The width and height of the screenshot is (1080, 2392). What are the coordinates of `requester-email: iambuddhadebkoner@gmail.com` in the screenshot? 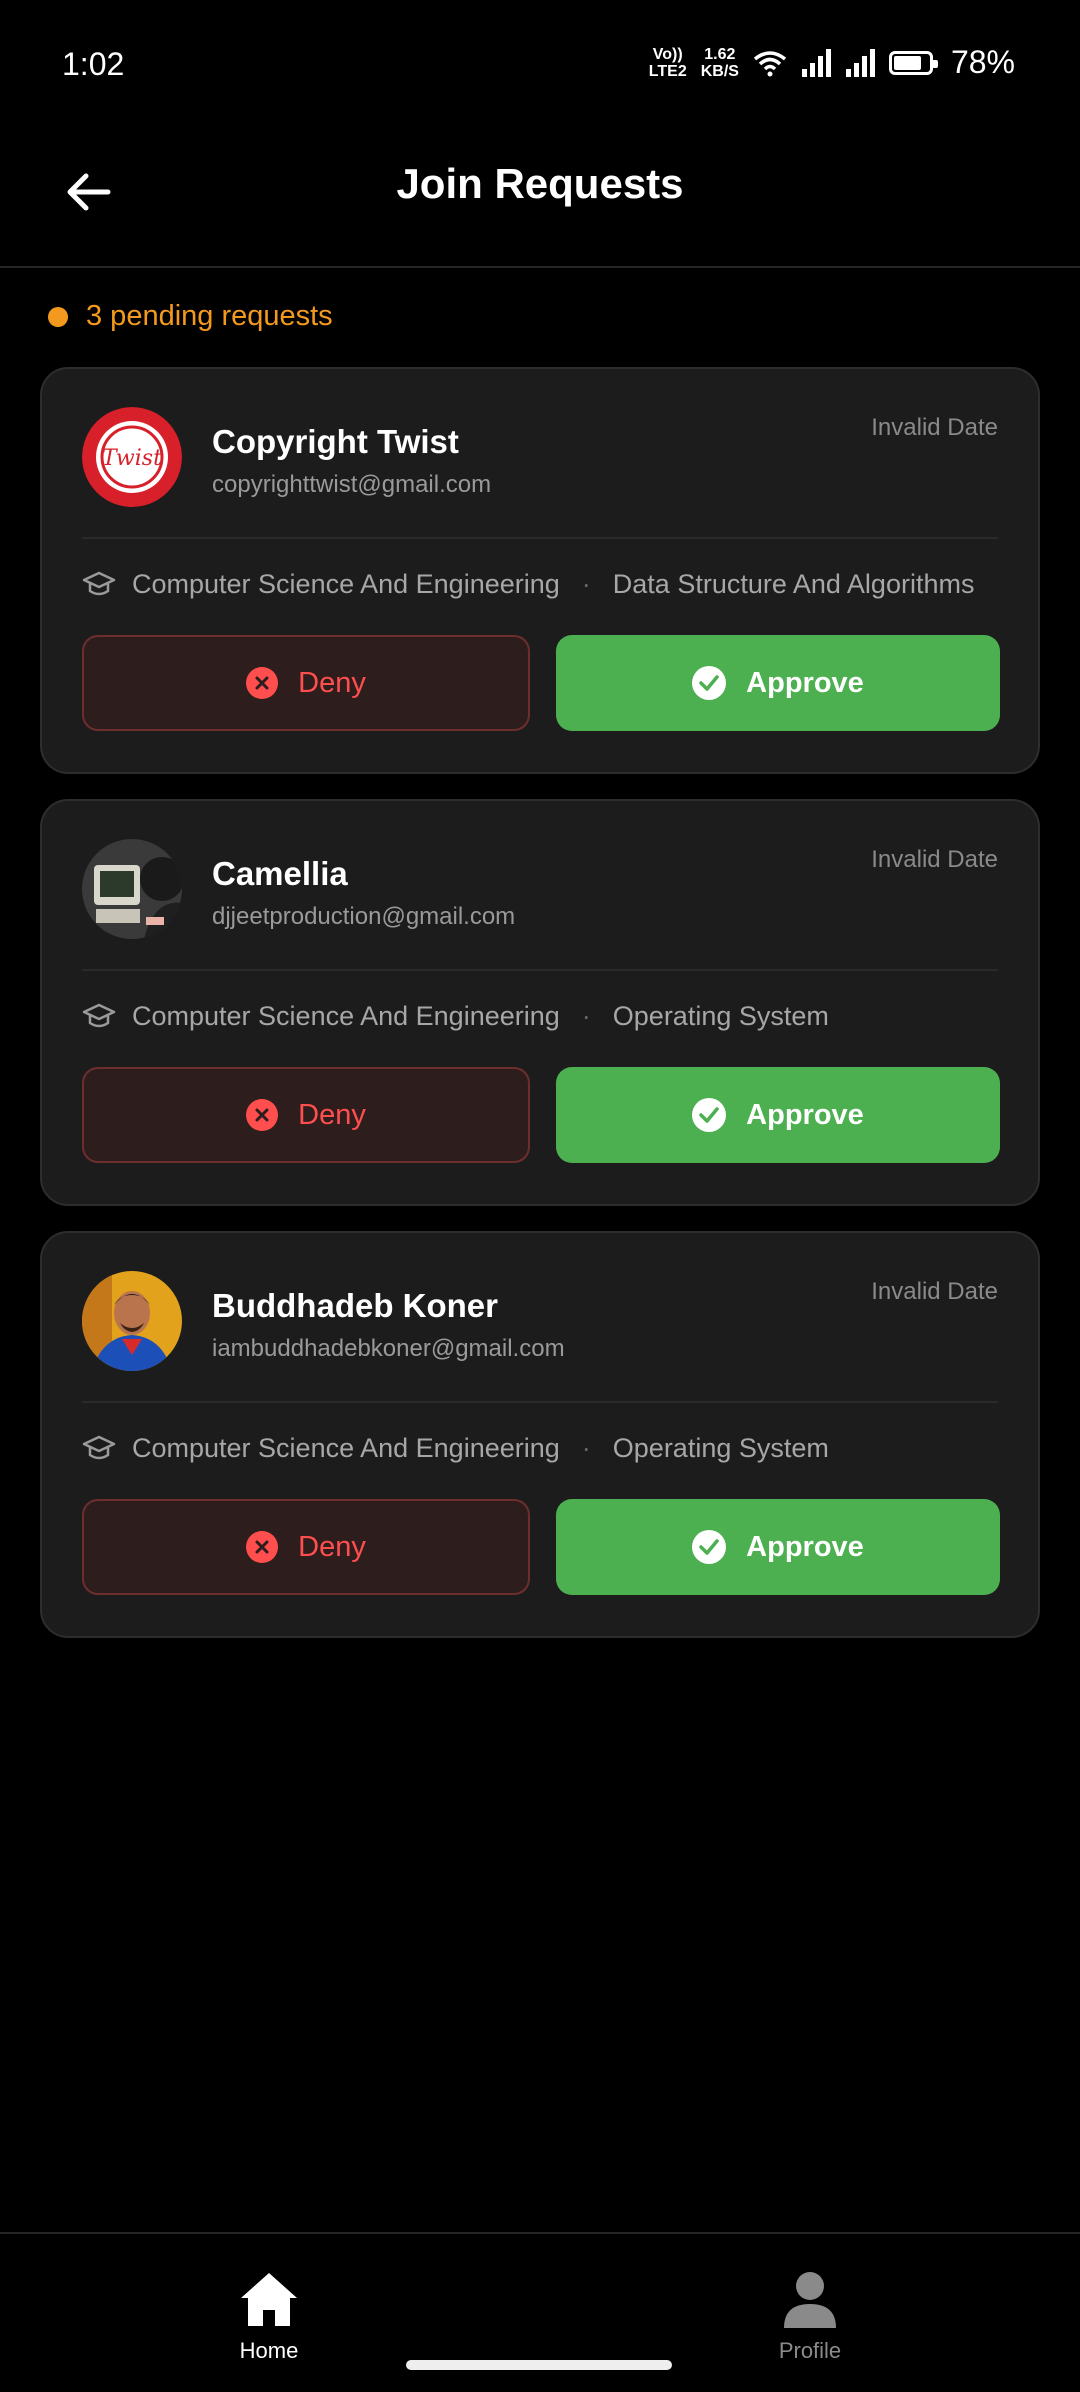 It's located at (388, 1348).